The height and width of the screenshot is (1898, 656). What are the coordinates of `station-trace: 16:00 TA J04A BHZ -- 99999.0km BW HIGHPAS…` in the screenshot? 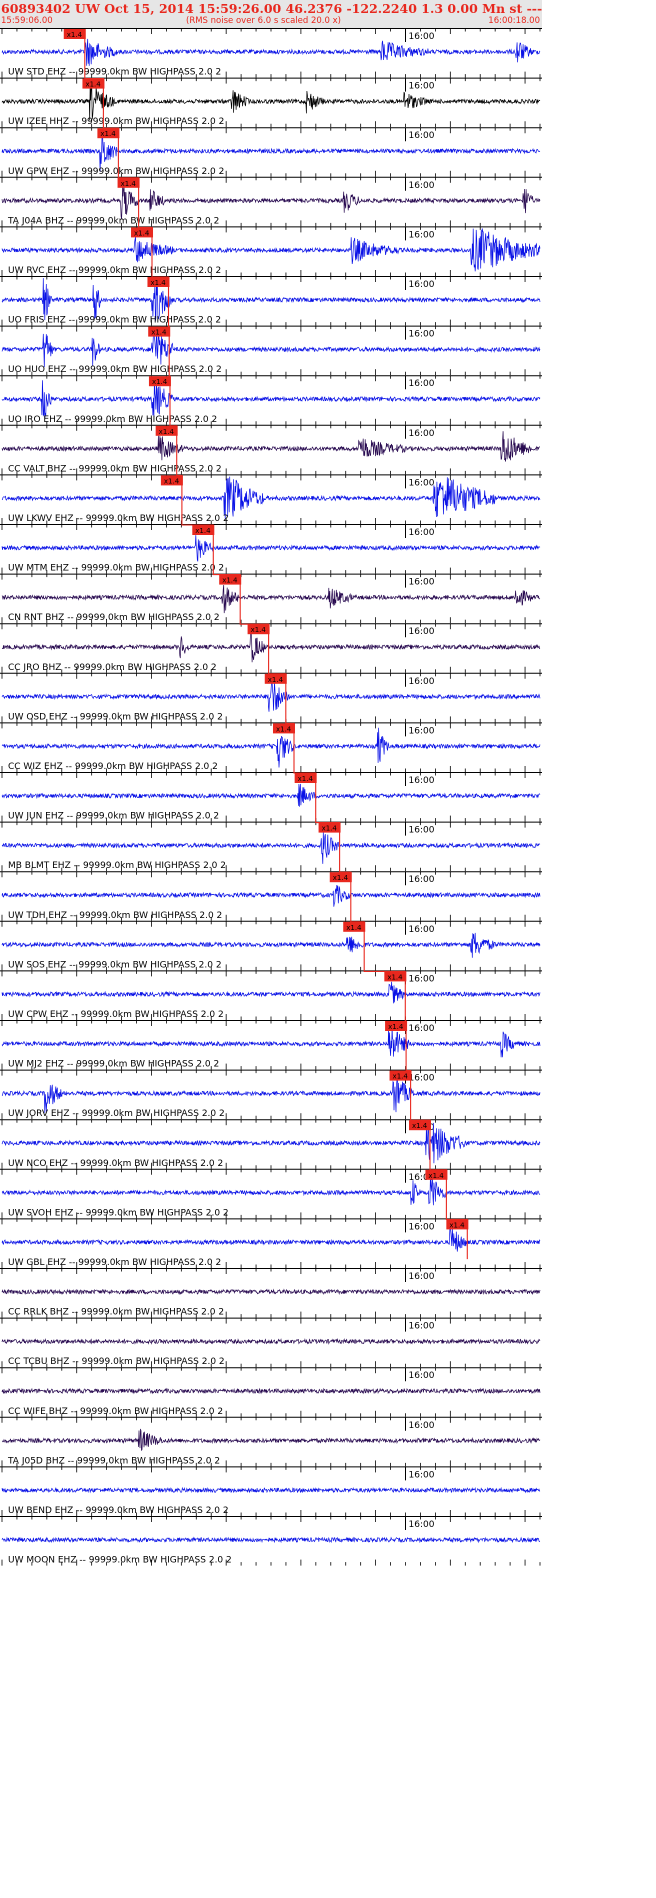 It's located at (271, 201).